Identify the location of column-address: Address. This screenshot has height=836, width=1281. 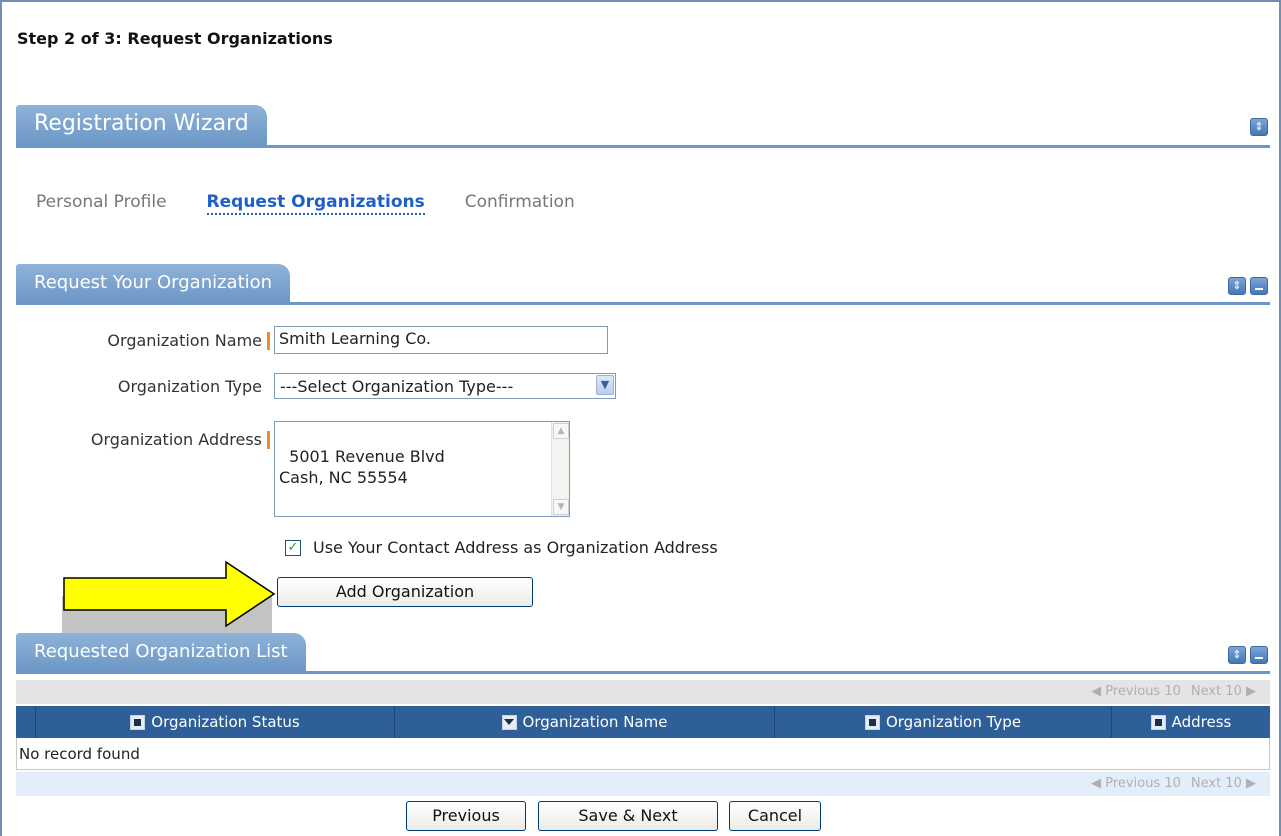
(1191, 722).